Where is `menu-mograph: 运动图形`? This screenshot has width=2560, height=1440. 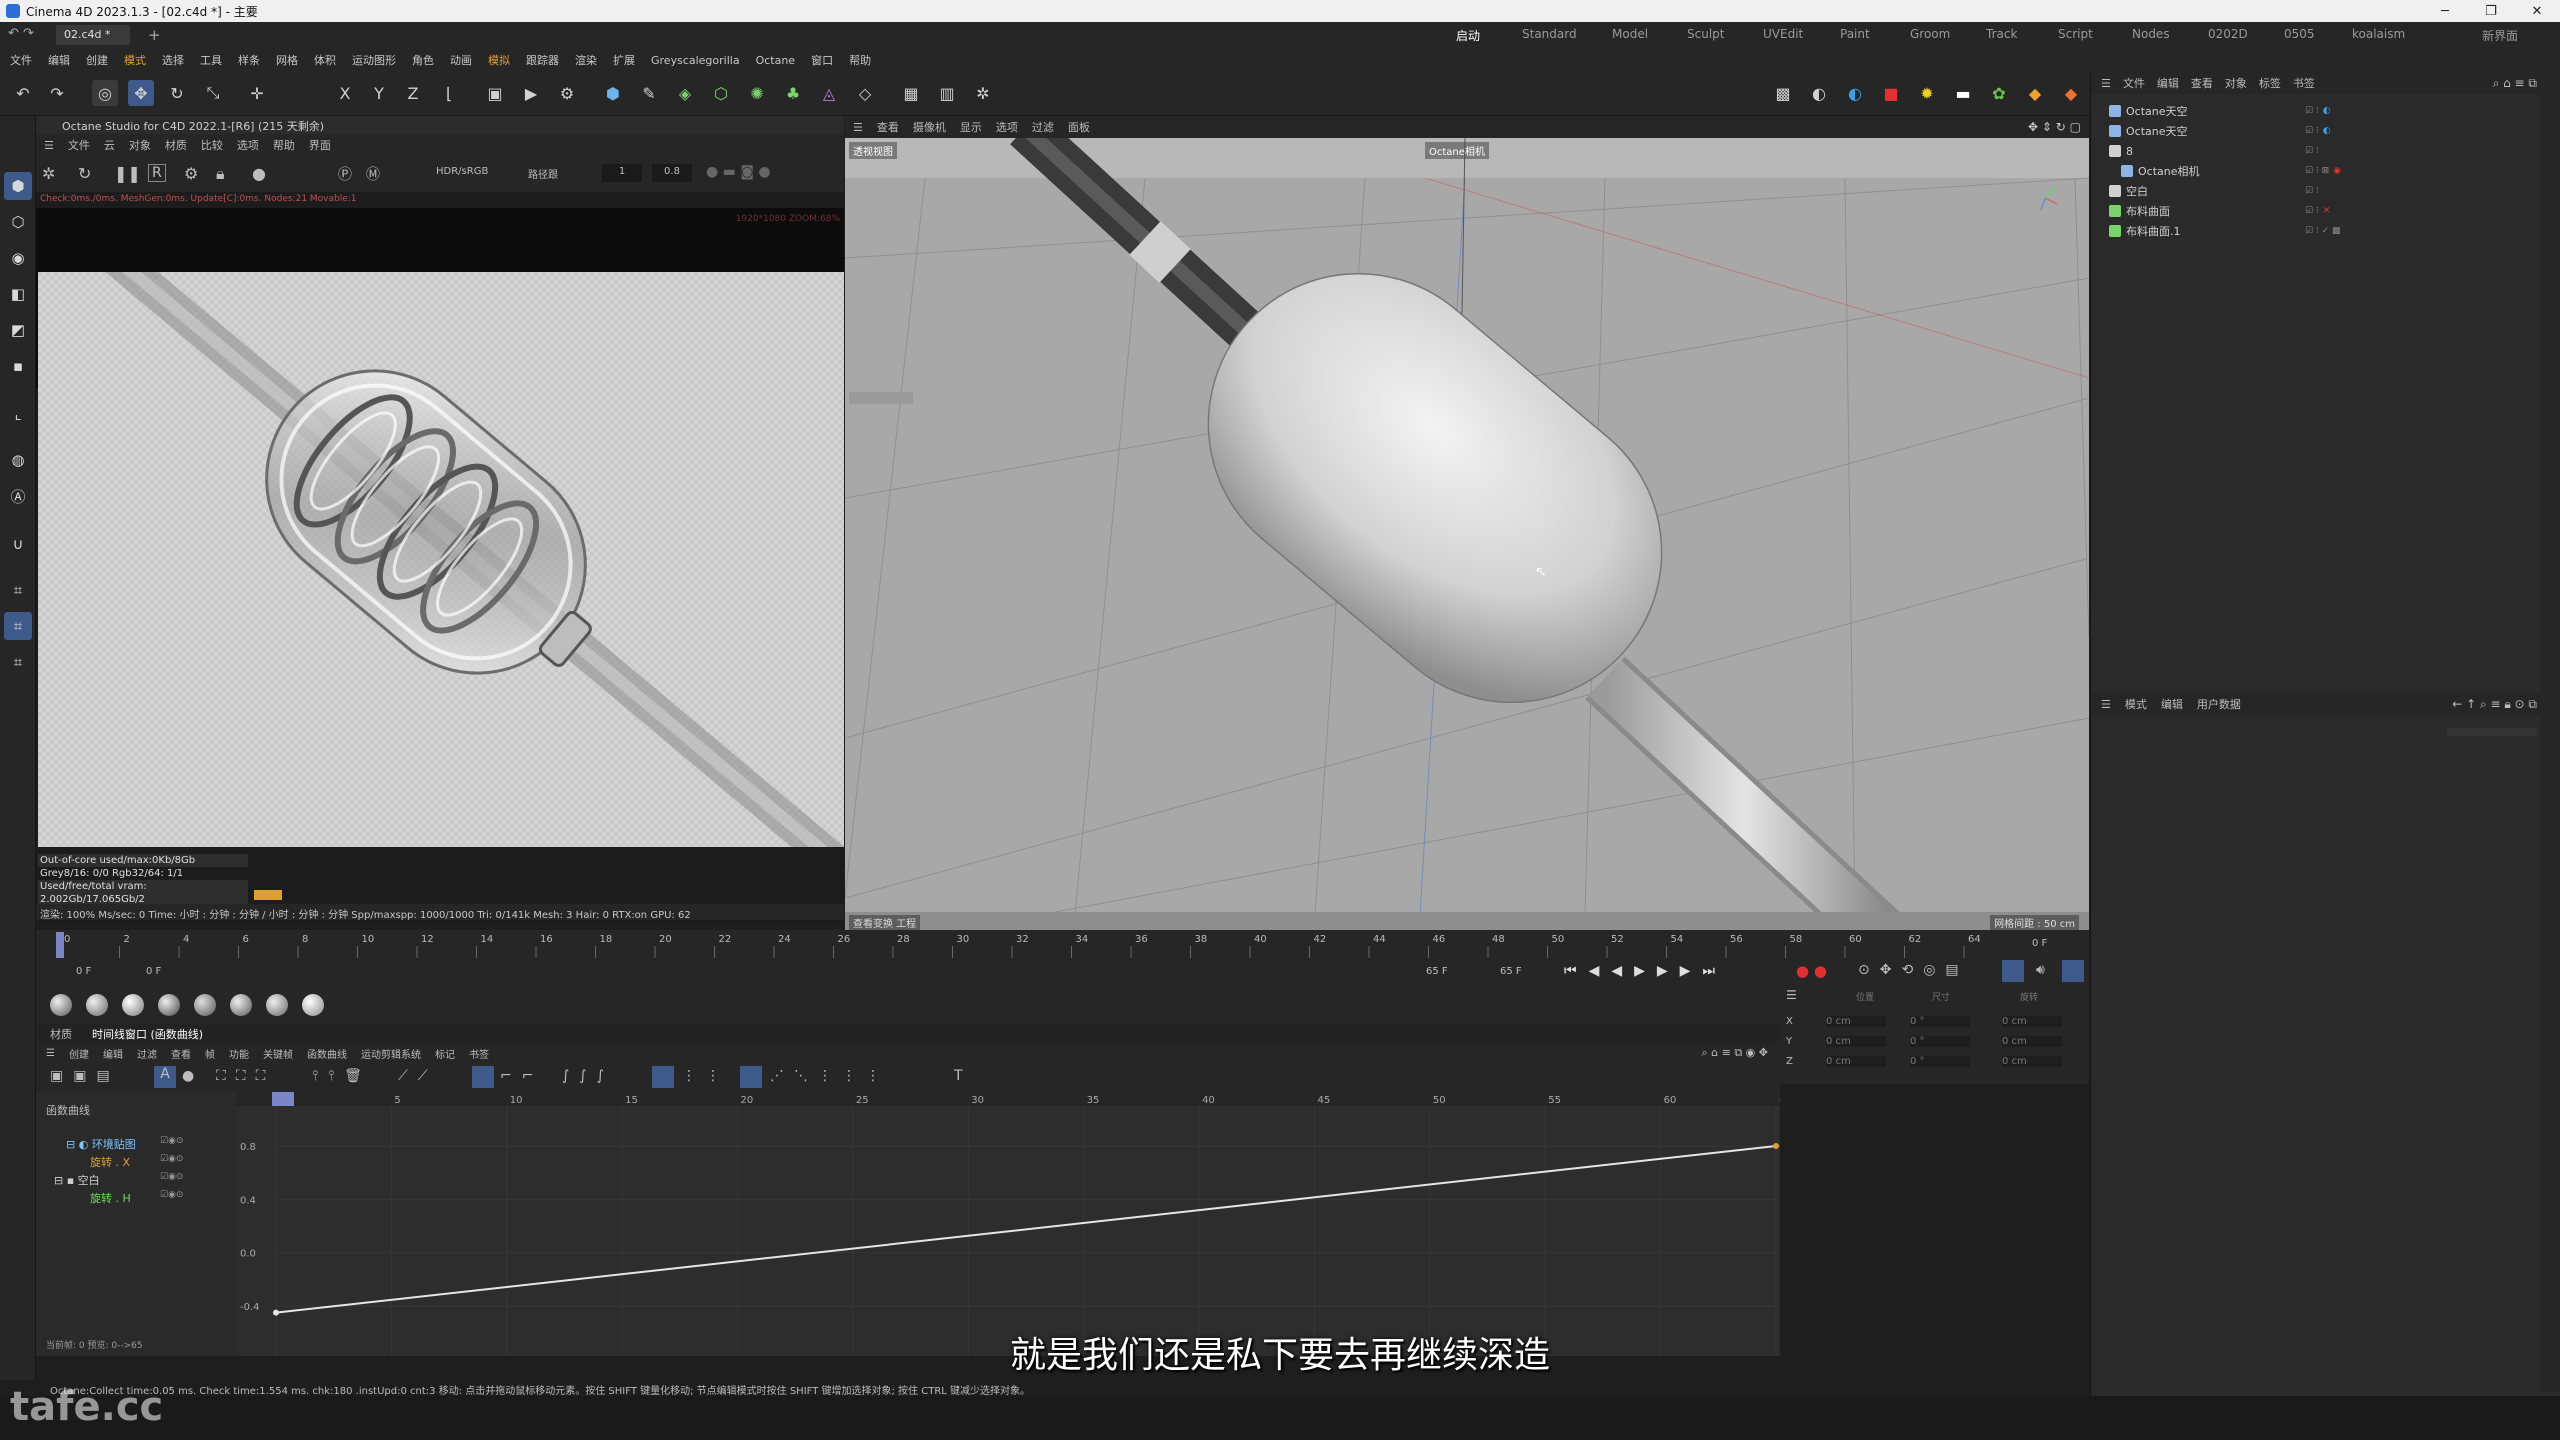
menu-mograph: 运动图形 is located at coordinates (374, 60).